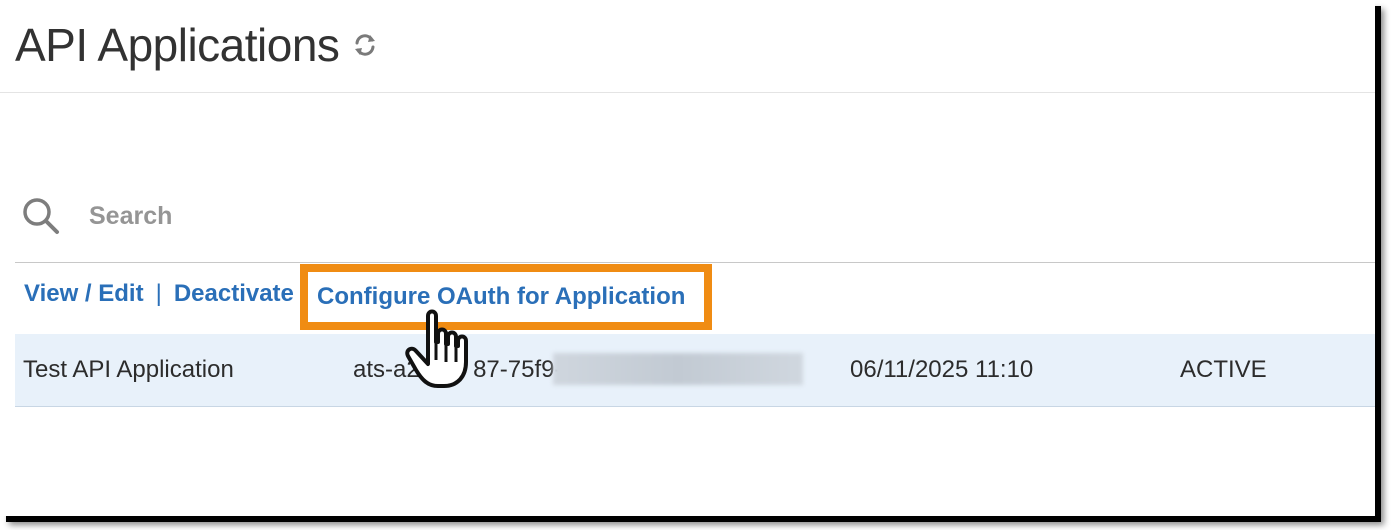 This screenshot has height=530, width=1391. Describe the element at coordinates (436, 348) in the screenshot. I see `hand-pointer-icon` at that location.